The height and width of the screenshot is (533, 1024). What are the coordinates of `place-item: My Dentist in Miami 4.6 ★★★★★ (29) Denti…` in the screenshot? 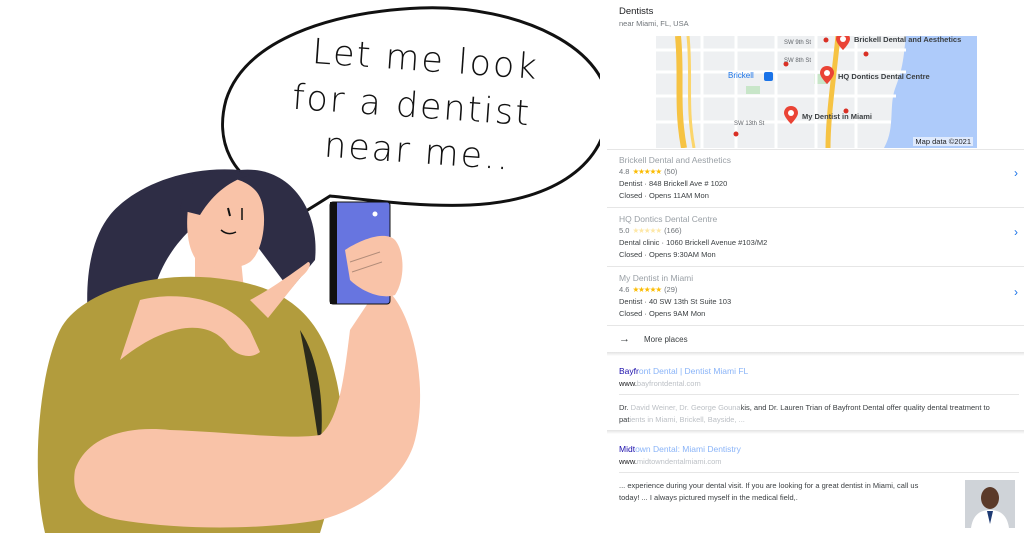 It's located at (819, 295).